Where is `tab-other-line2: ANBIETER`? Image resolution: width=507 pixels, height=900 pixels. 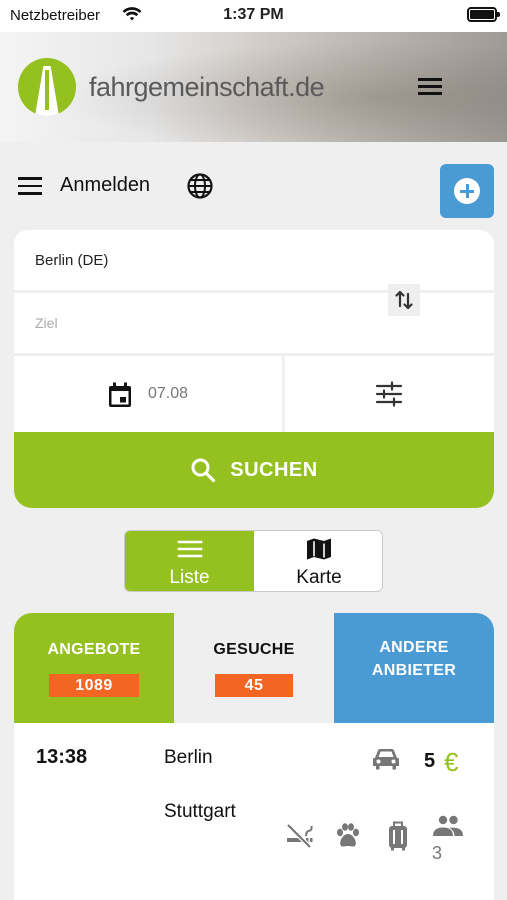
tab-other-line2: ANBIETER is located at coordinates (414, 670).